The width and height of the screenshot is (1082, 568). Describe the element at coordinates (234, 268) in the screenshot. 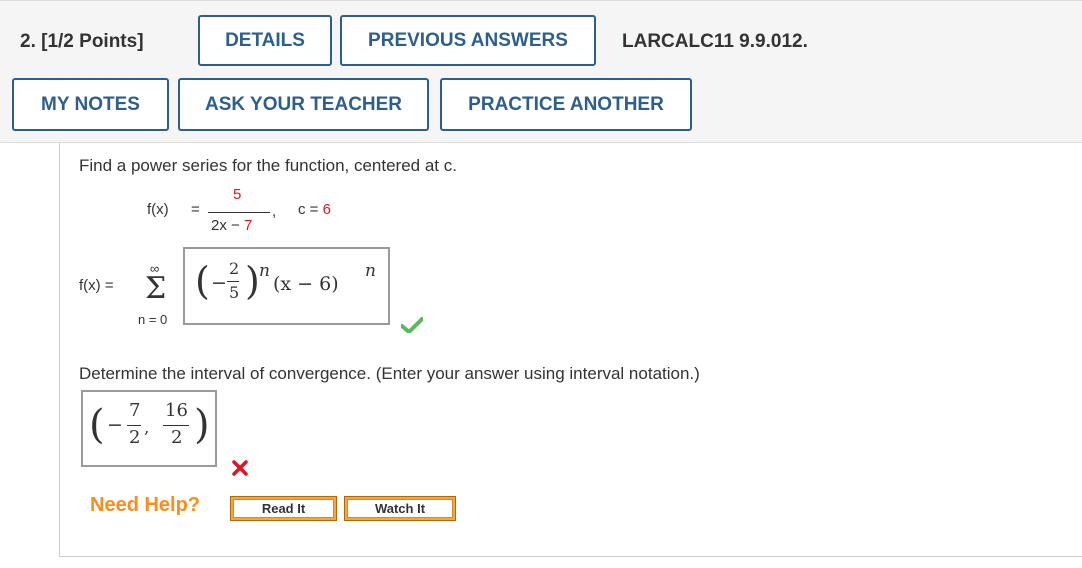

I see `frac-numerator: 2` at that location.